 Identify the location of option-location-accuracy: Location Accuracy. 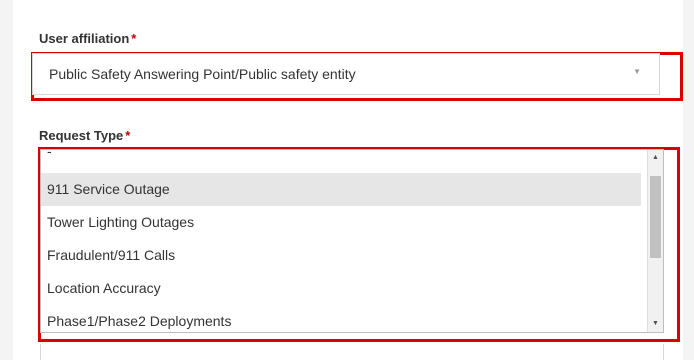
(341, 288).